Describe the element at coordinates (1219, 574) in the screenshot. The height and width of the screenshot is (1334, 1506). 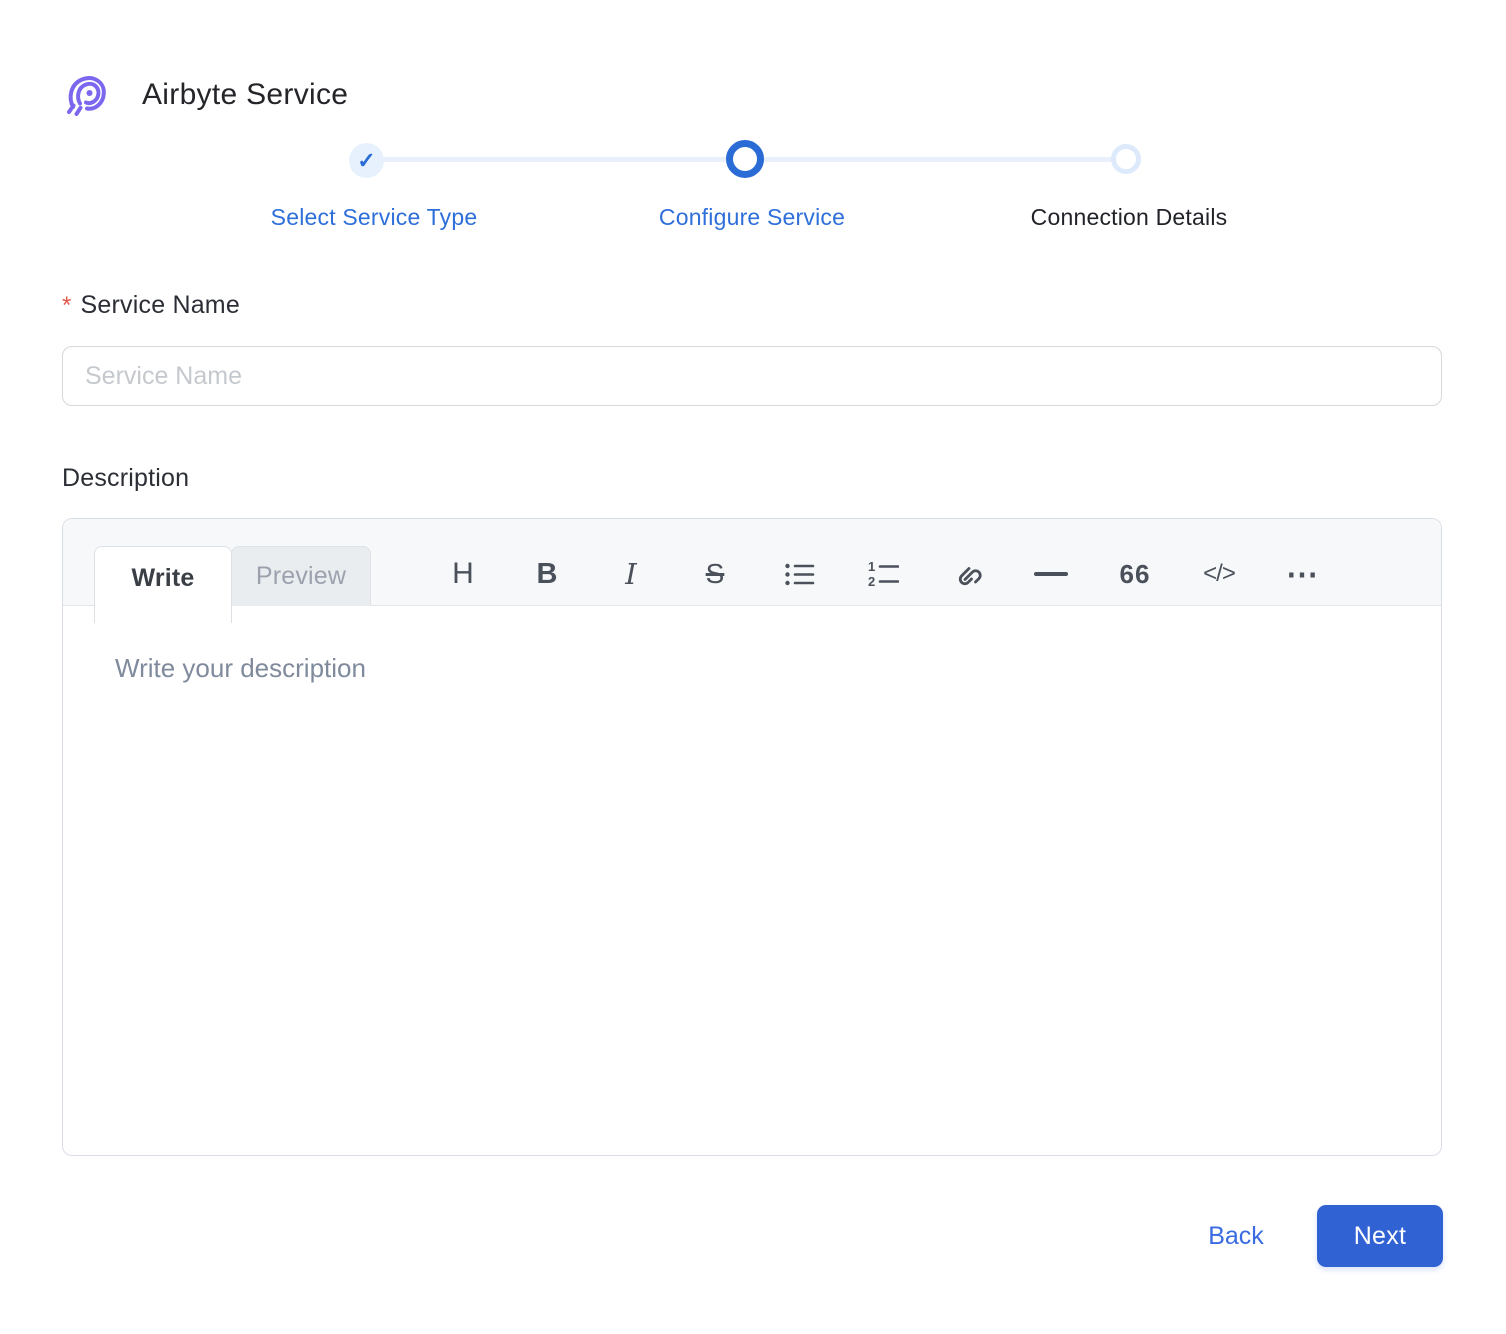
I see `code-icon: </>` at that location.